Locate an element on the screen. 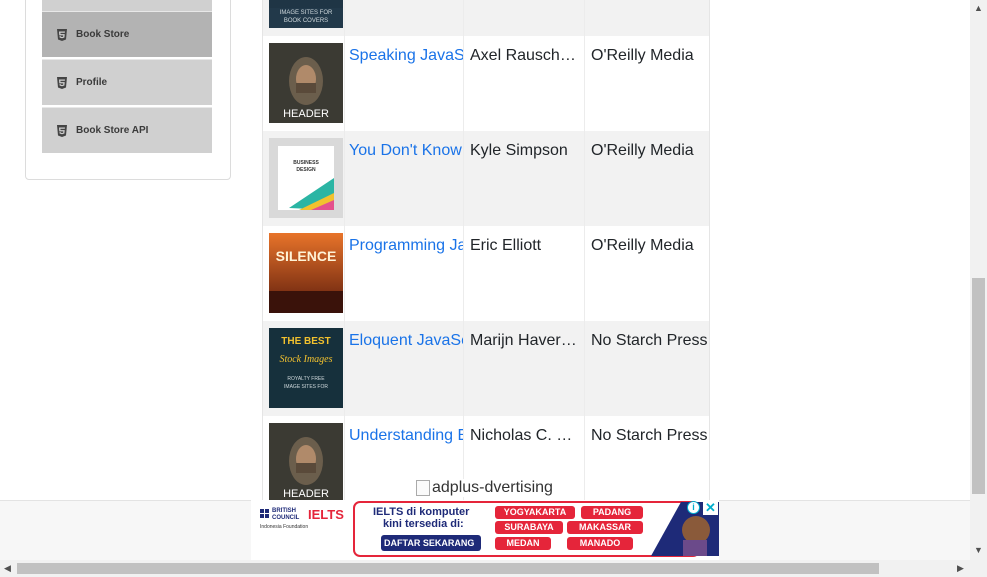 This screenshot has width=987, height=577. sidebar-item-label: Profile is located at coordinates (92, 82).